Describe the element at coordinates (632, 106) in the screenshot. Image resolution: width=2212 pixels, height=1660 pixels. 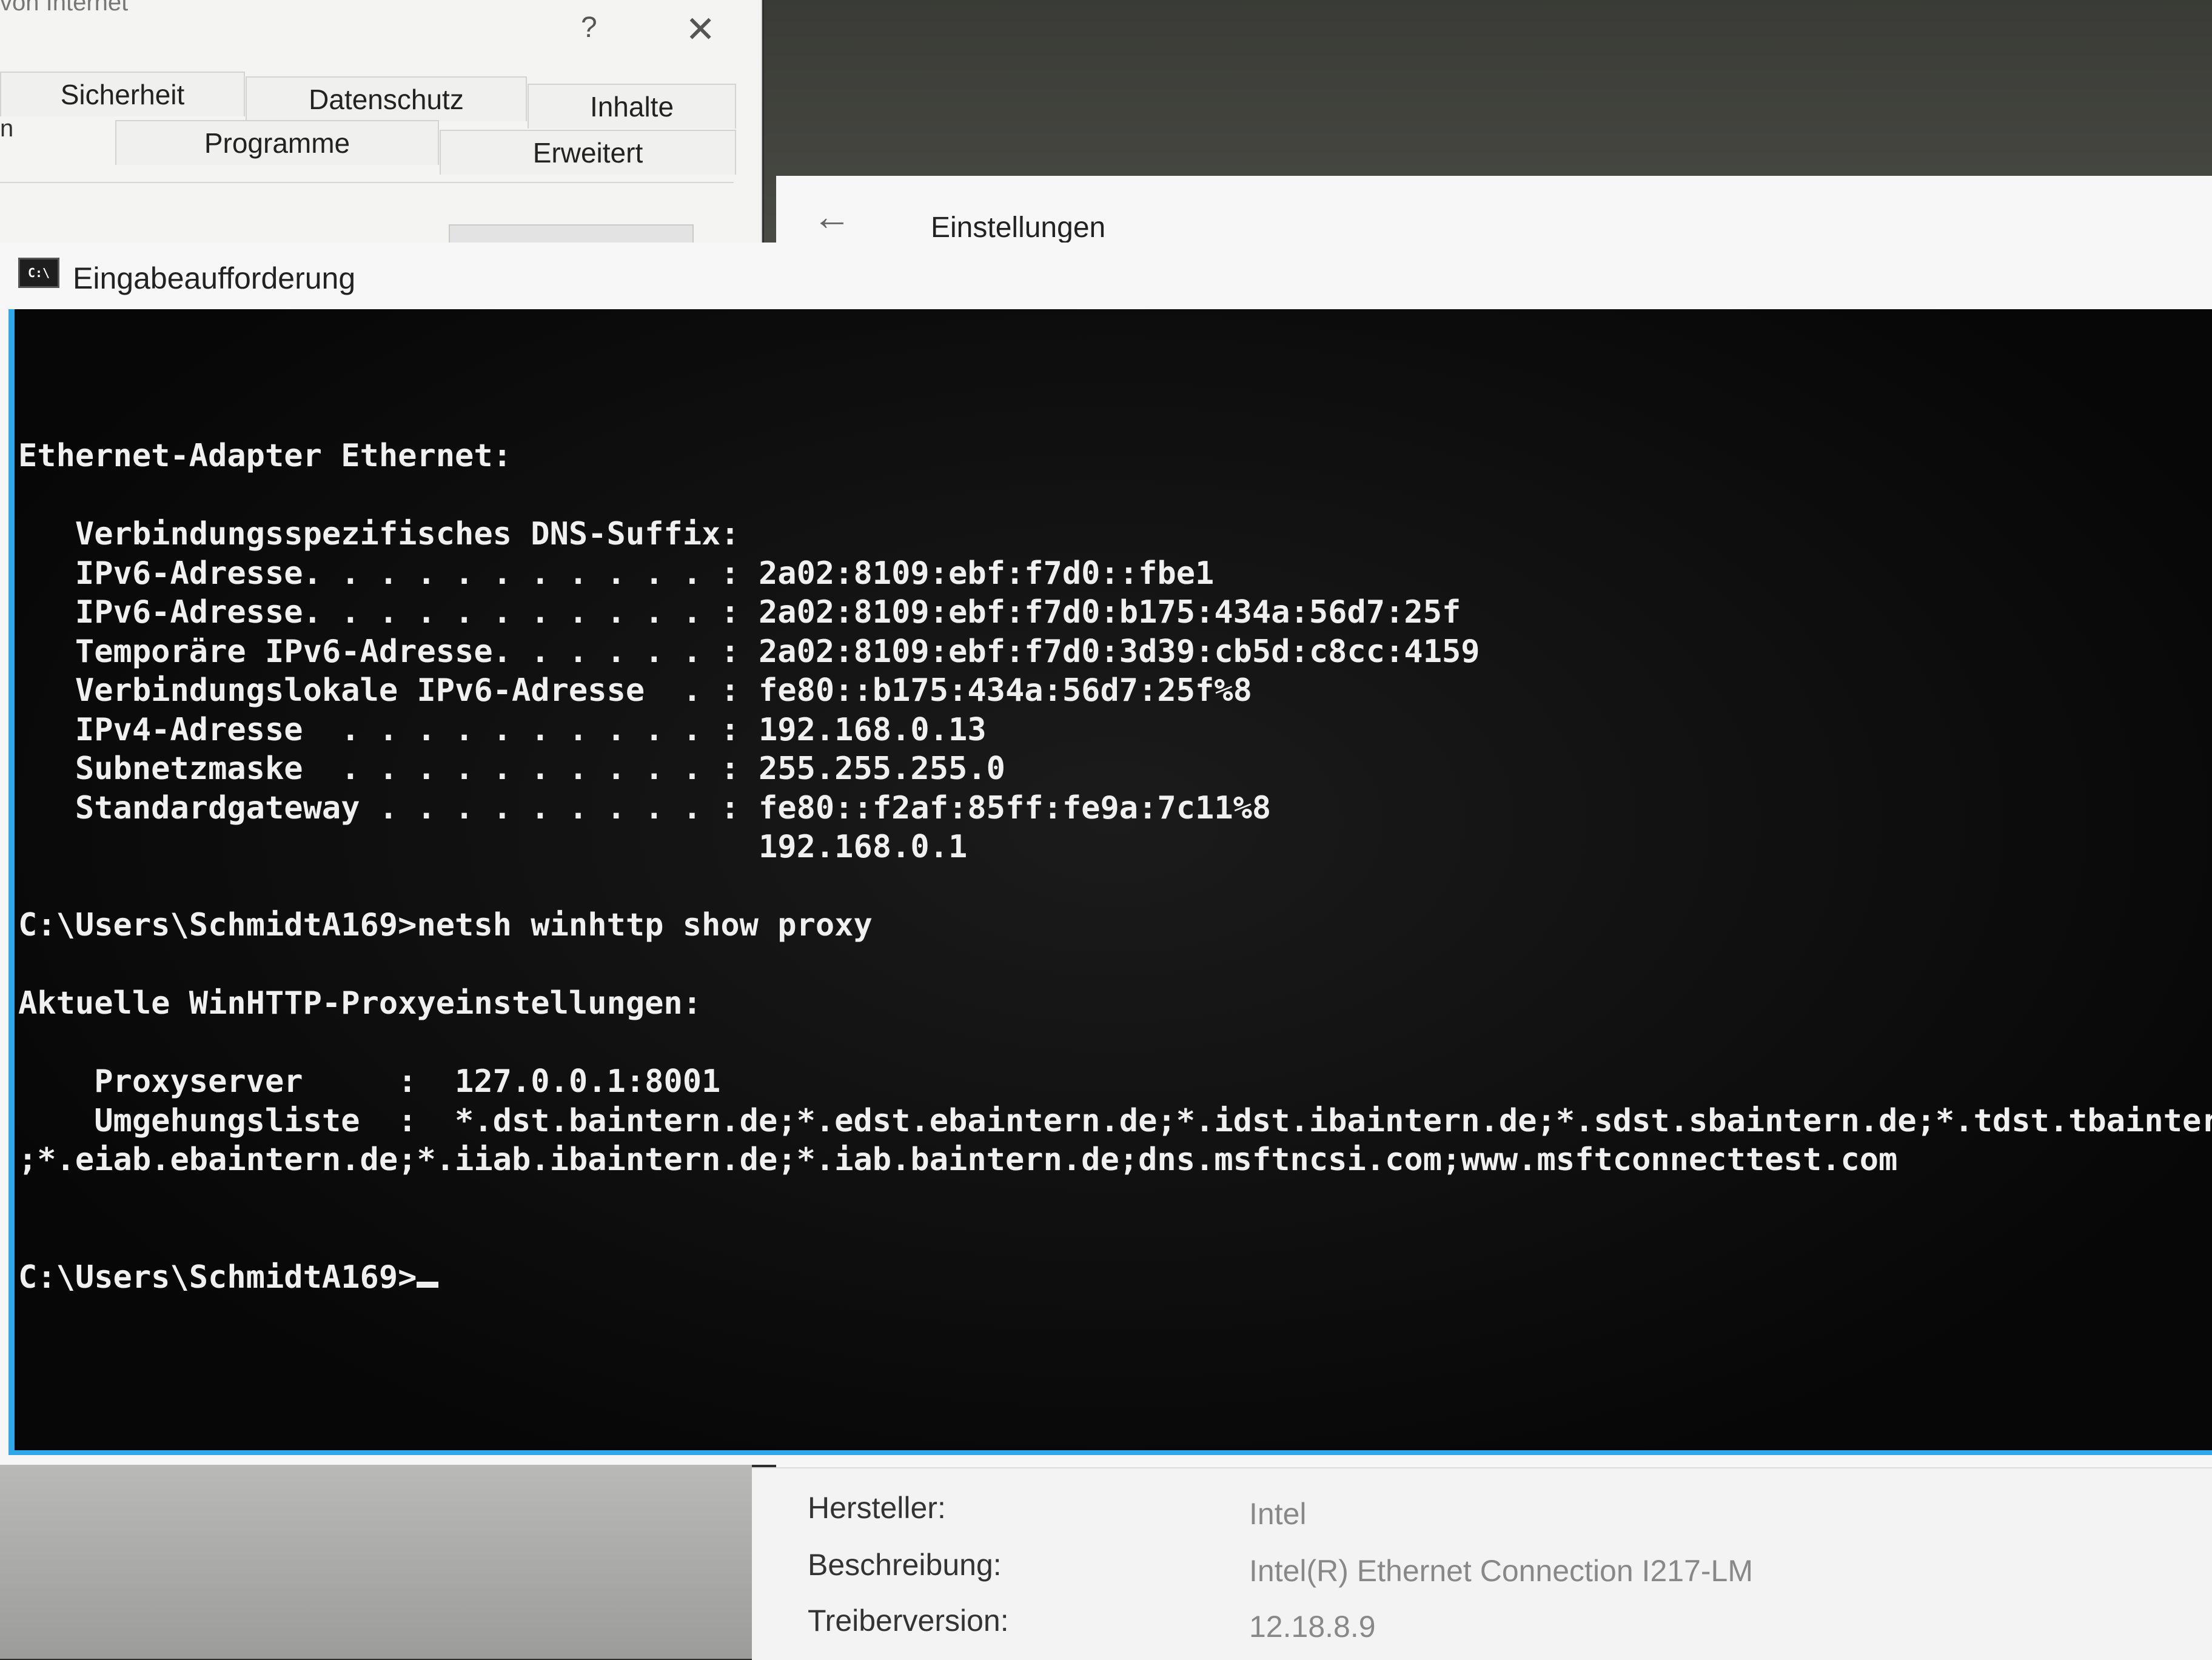
I see `tab-inhalte: Inhalte` at that location.